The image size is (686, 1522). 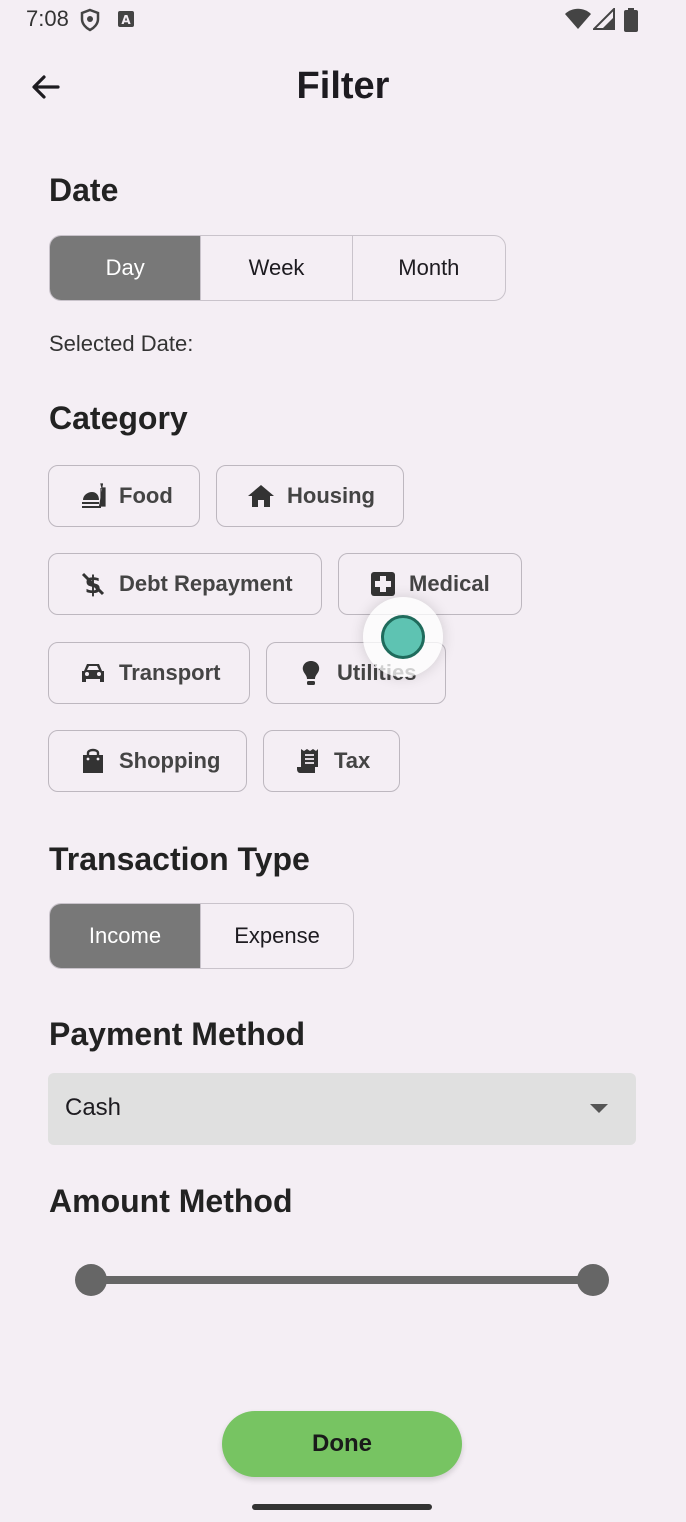 I want to click on segment-expense: Expense, so click(x=277, y=936).